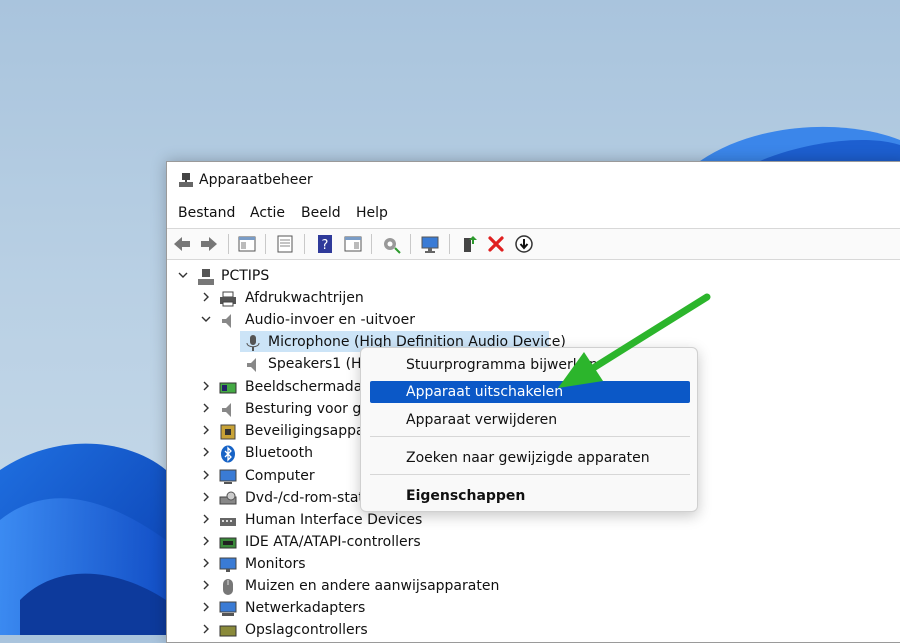  What do you see at coordinates (228, 432) in the screenshot?
I see `security-device-icon` at bounding box center [228, 432].